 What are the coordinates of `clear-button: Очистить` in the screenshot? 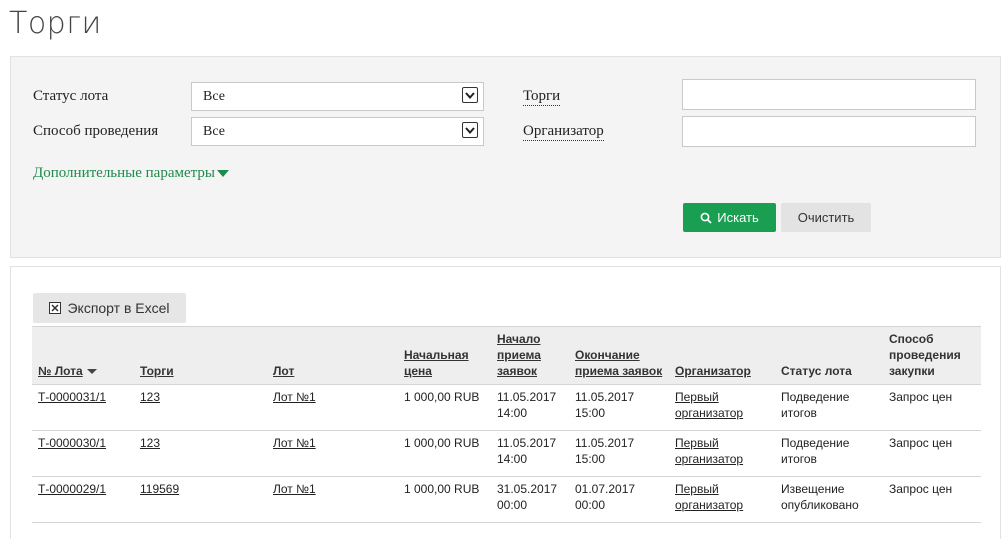 It's located at (826, 217).